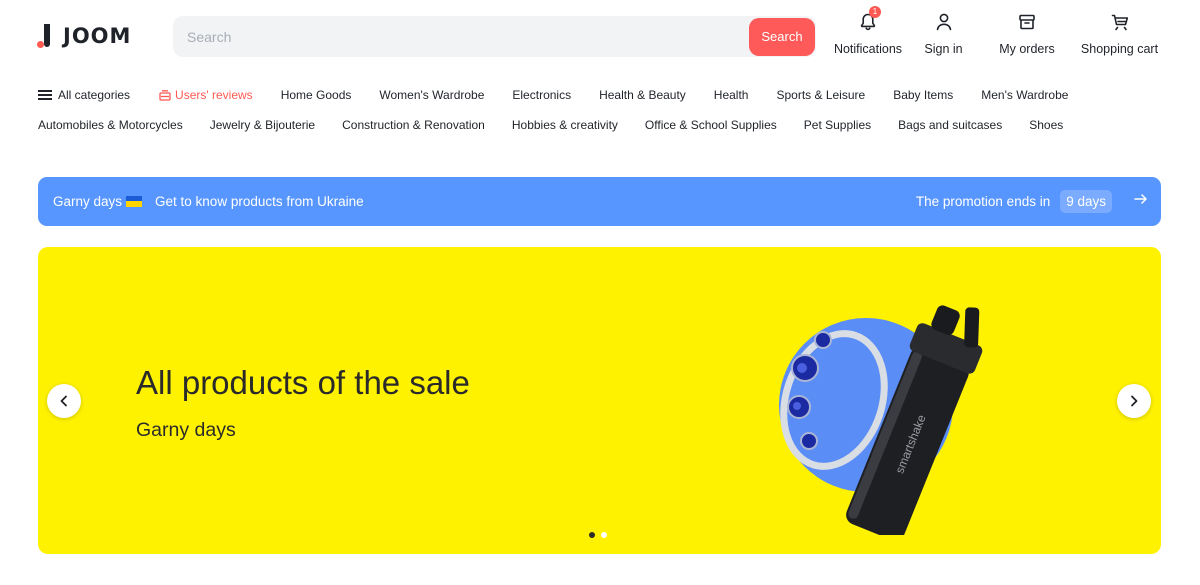  I want to click on promo-text: Get to know products from Ukraine, so click(259, 201).